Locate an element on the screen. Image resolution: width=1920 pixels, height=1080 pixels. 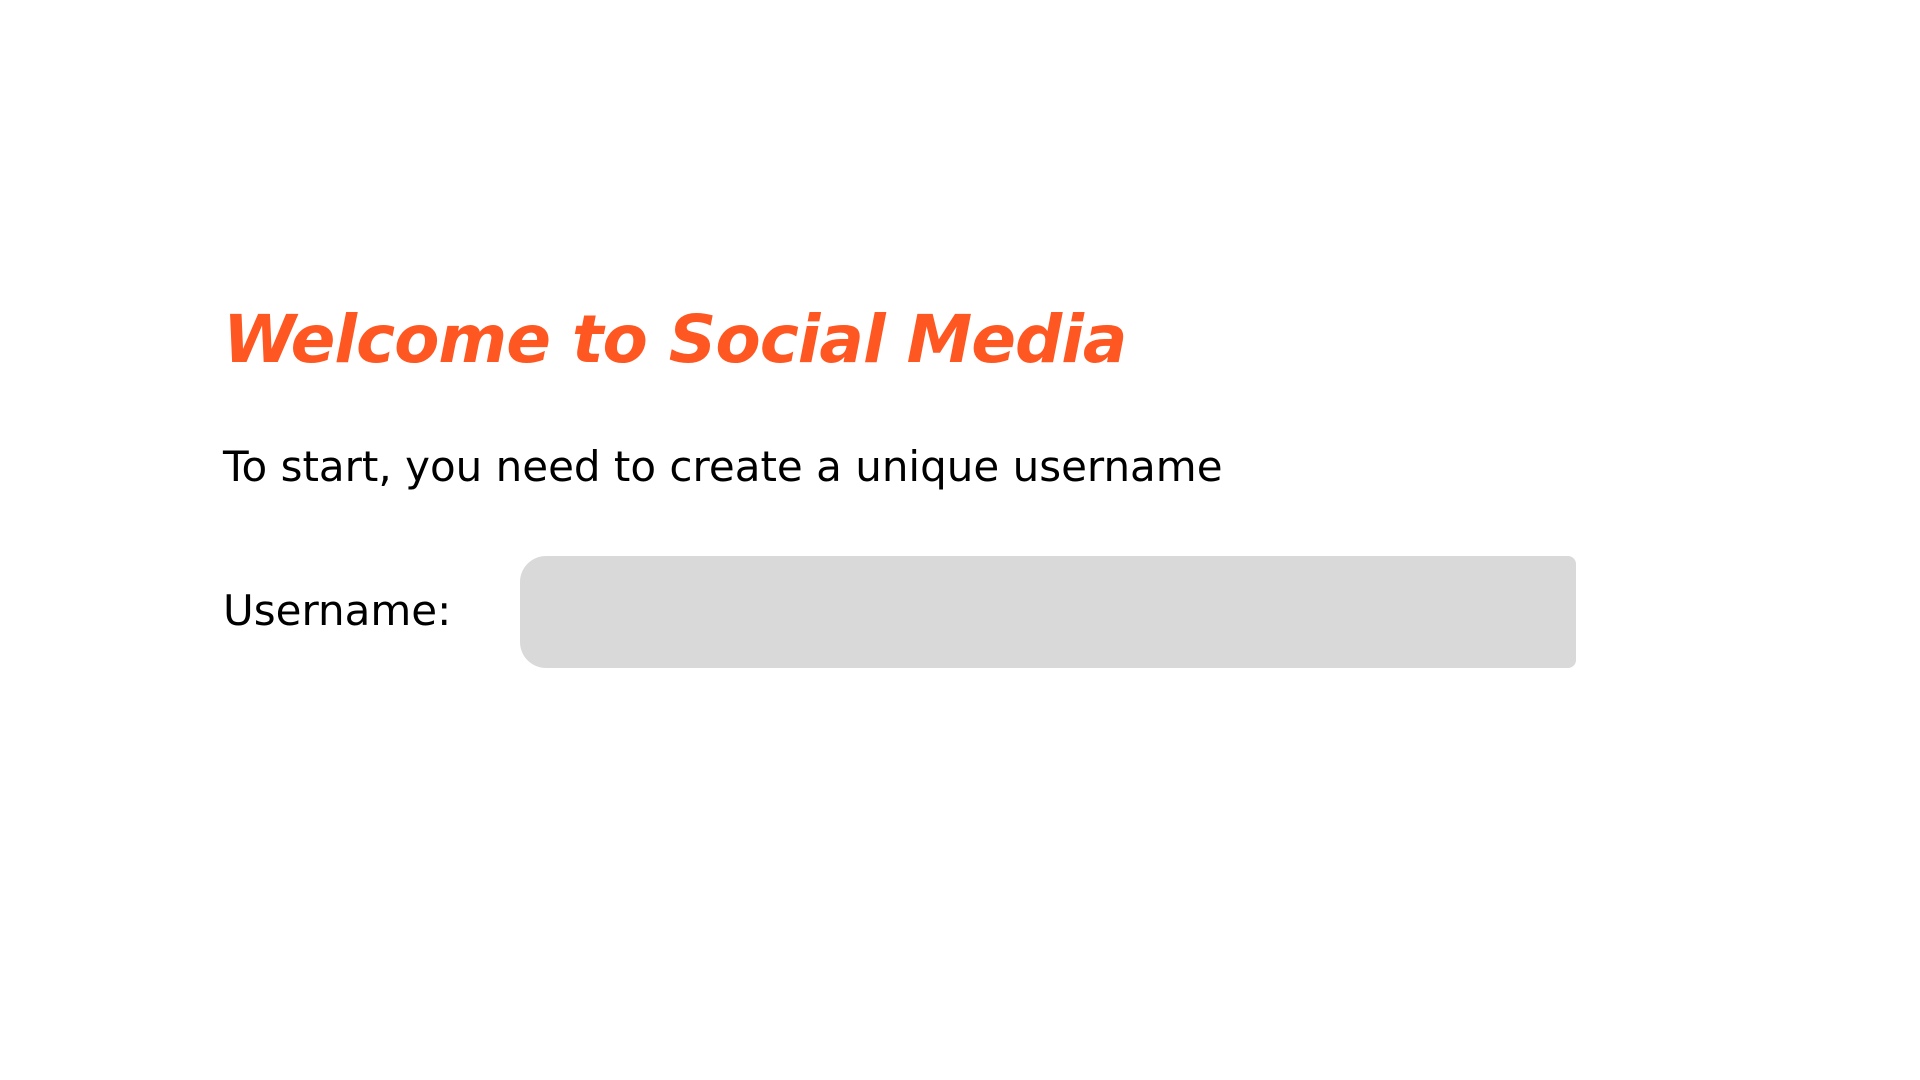
username-label: Username: is located at coordinates (337, 610).